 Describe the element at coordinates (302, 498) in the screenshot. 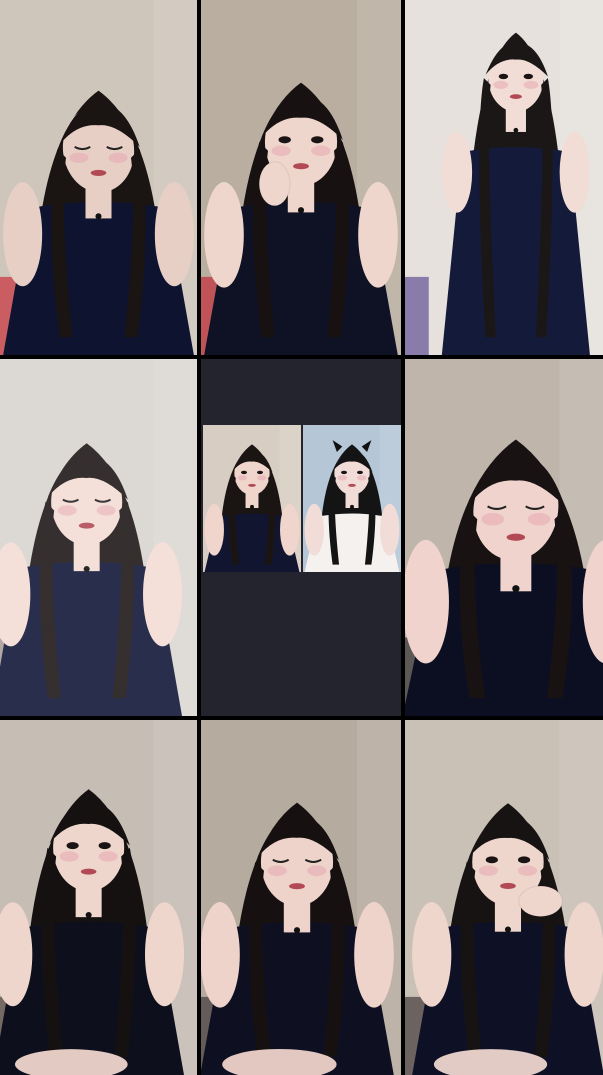

I see `pip-container` at that location.